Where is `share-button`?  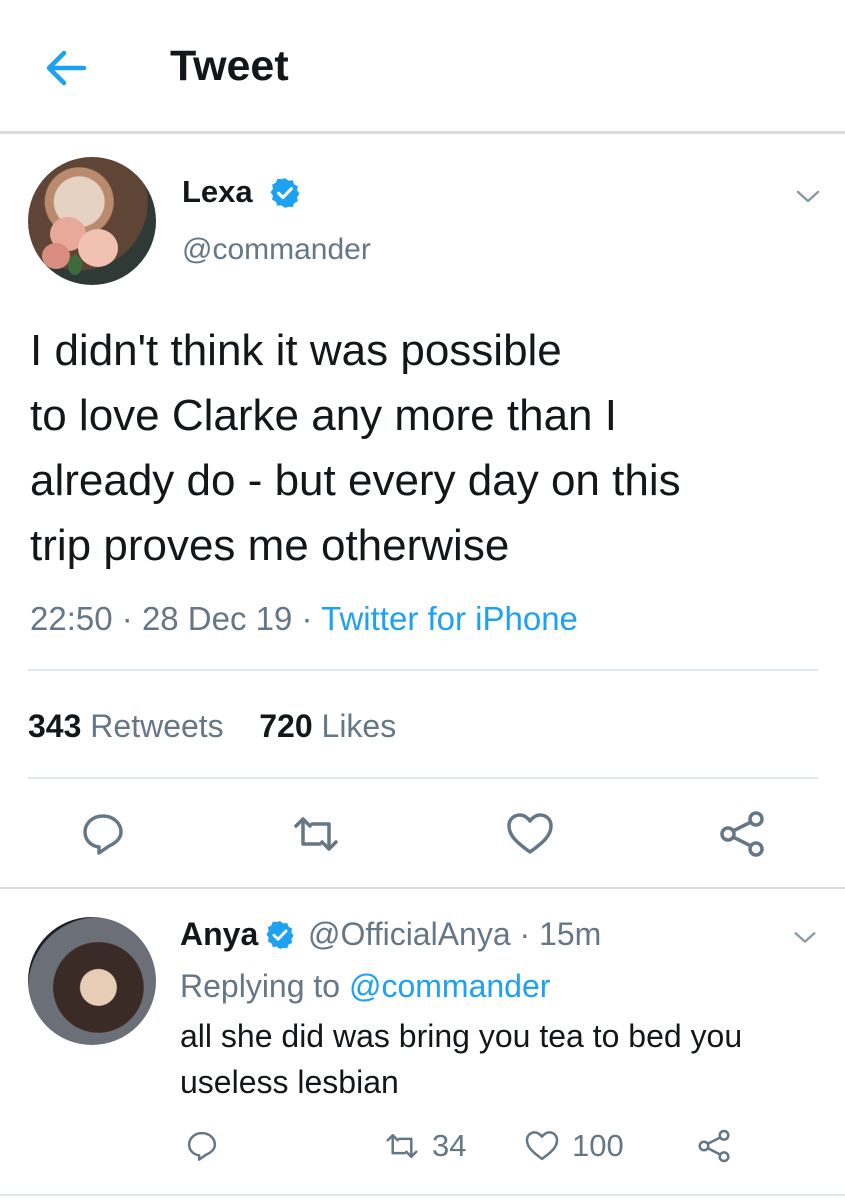
share-button is located at coordinates (742, 834).